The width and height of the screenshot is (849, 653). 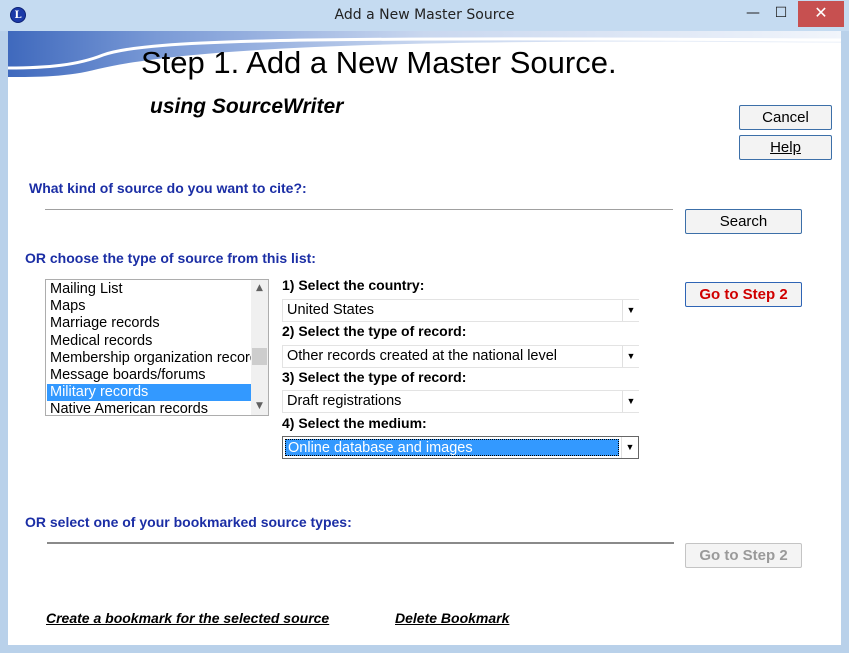 I want to click on go-to-step2-button: Go to Step 2, so click(x=743, y=294).